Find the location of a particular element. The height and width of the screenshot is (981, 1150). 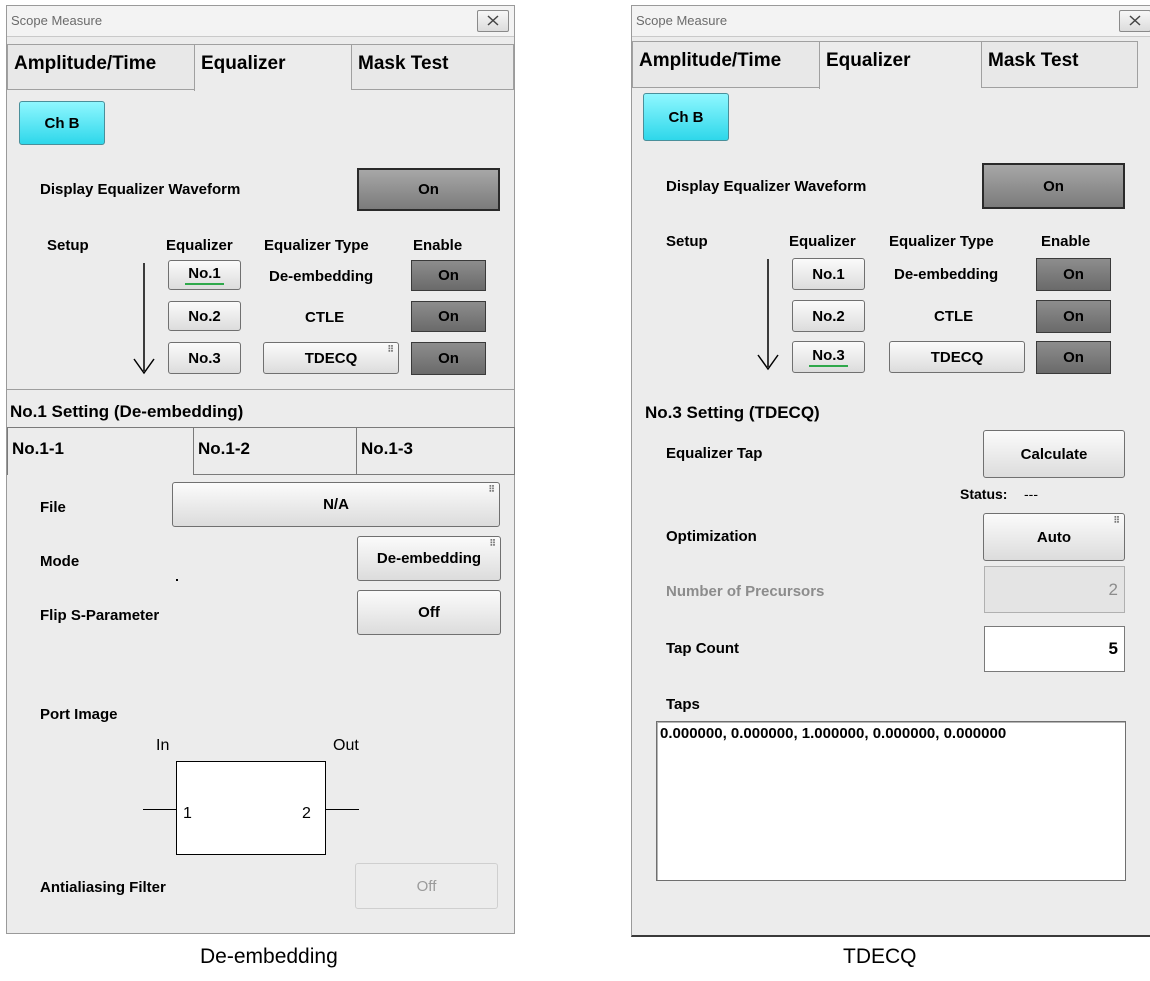

left-caption: De-embedding is located at coordinates (269, 956).